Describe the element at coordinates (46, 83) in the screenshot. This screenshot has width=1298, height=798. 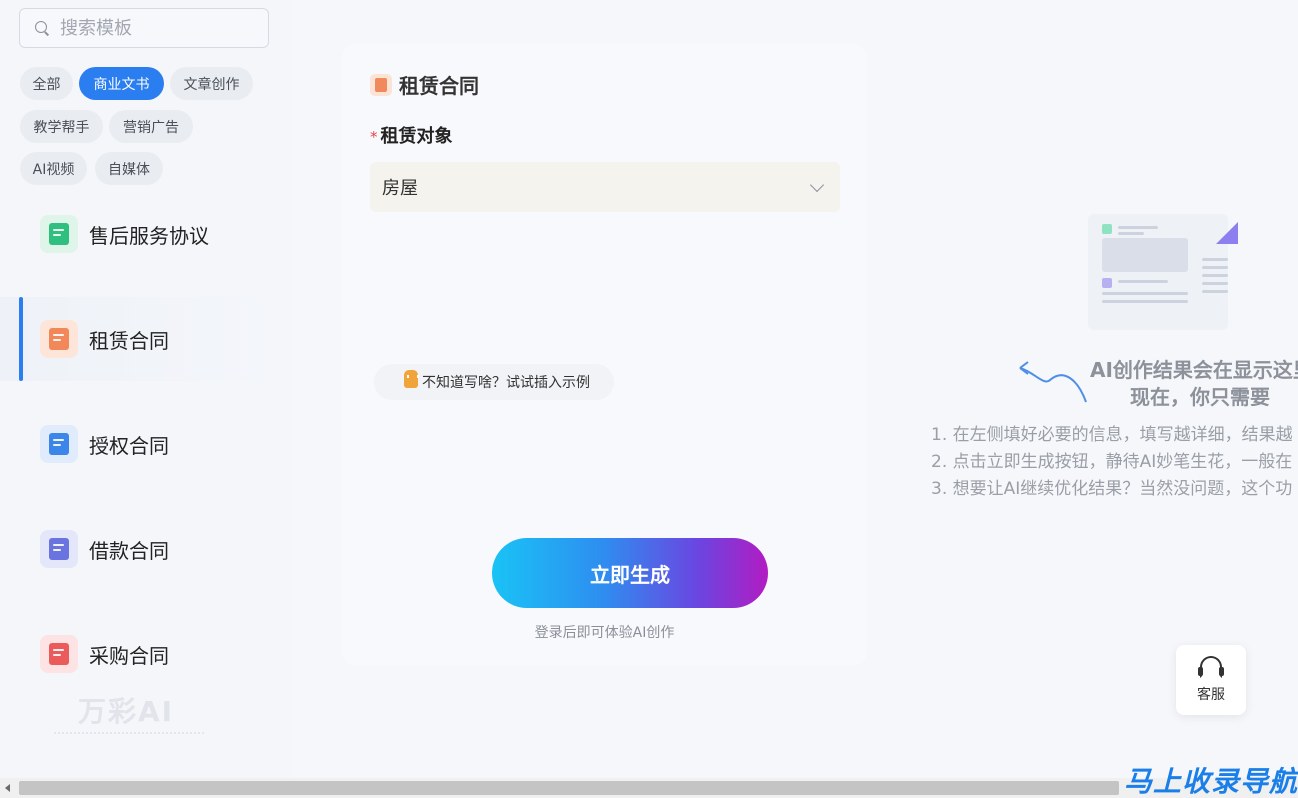
I see `tag-all: 全部` at that location.